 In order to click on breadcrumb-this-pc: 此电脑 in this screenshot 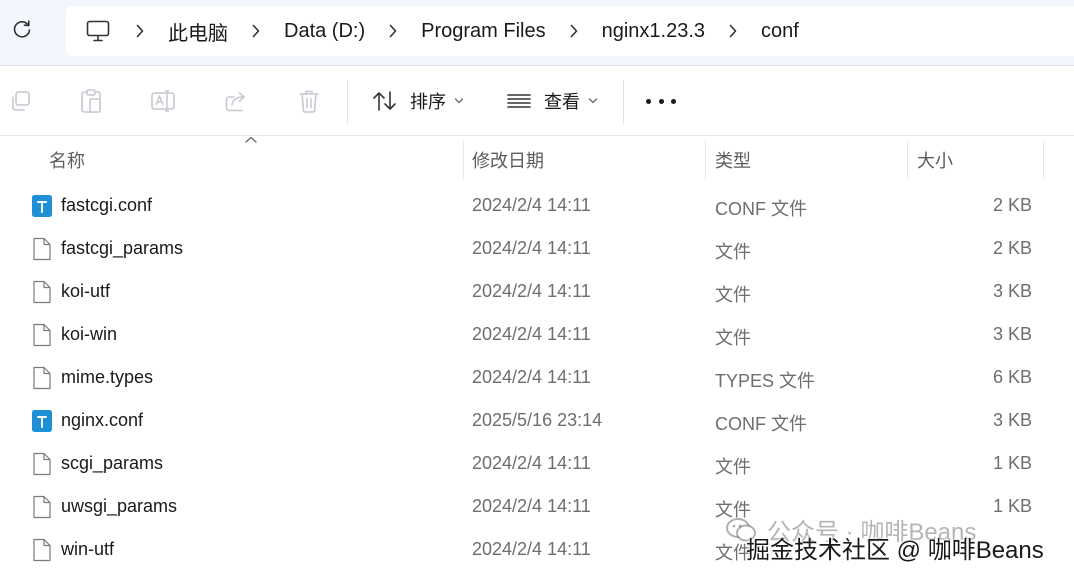, I will do `click(198, 31)`.